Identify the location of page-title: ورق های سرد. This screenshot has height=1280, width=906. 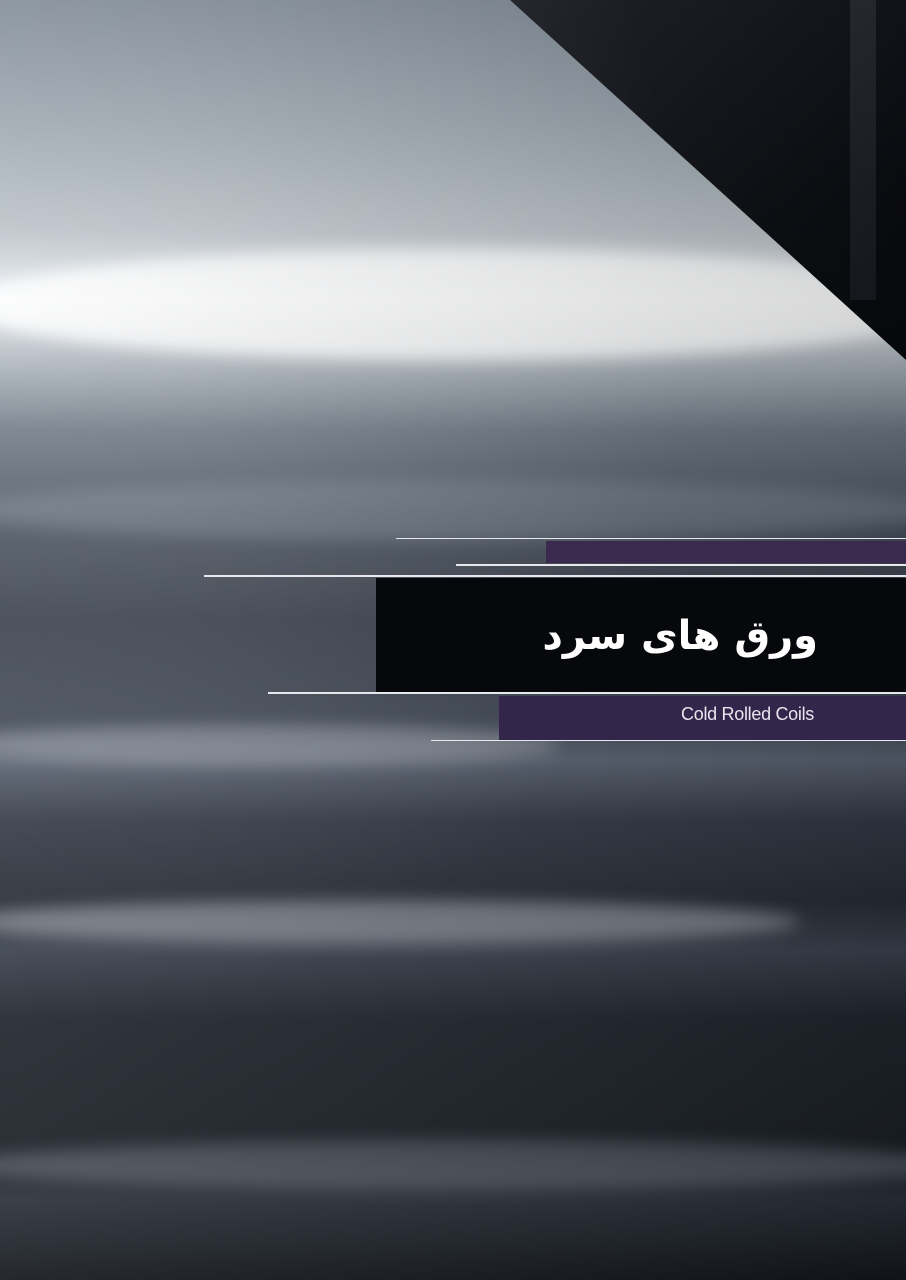
(680, 636).